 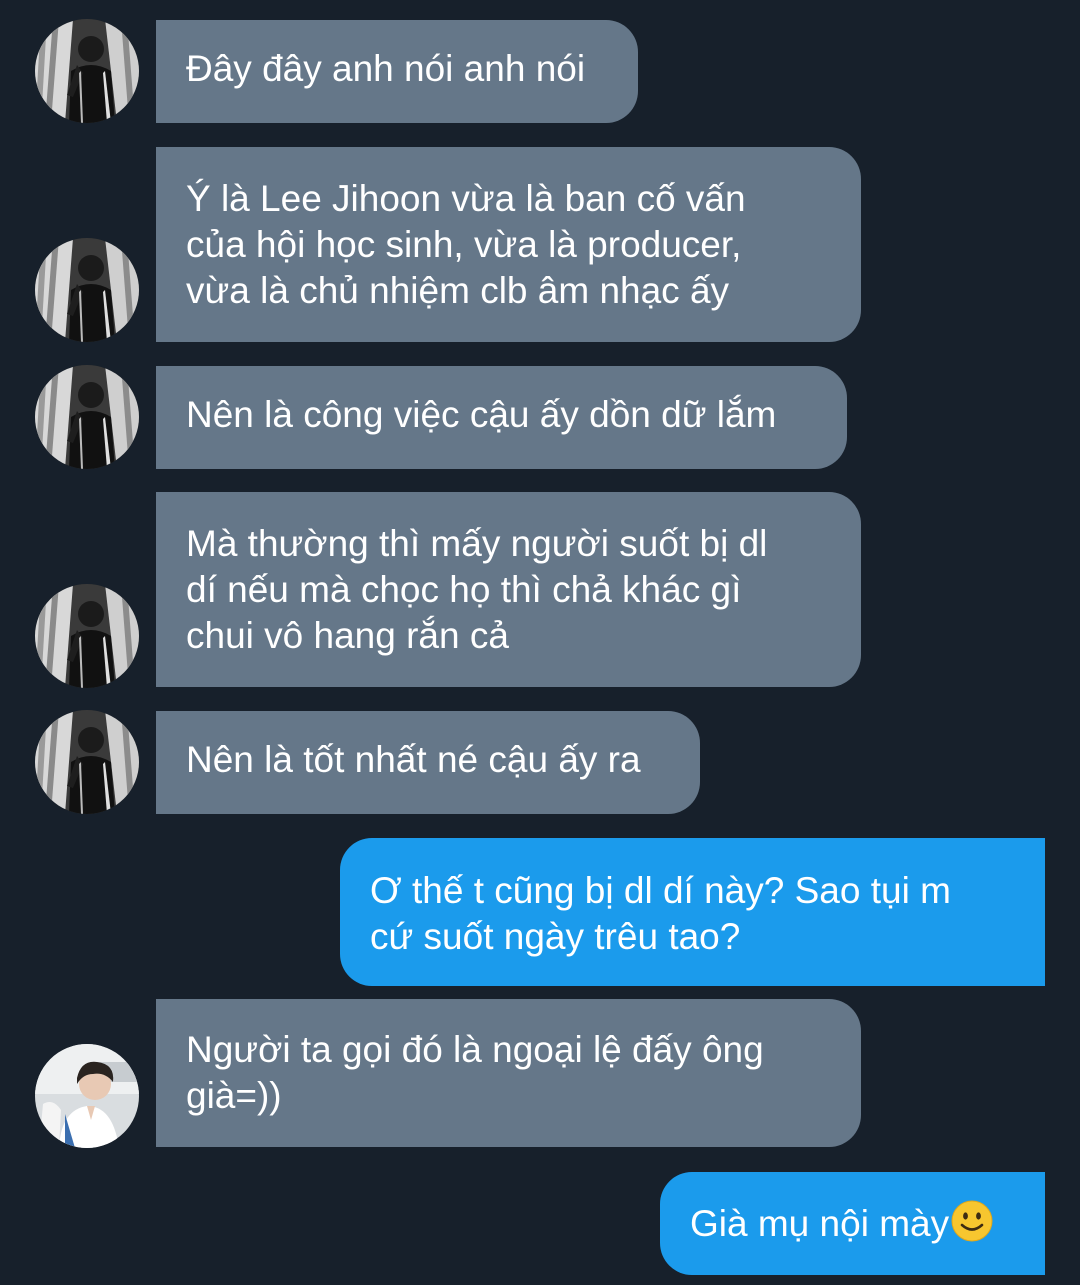 I want to click on message-line: già=)), so click(x=234, y=1095).